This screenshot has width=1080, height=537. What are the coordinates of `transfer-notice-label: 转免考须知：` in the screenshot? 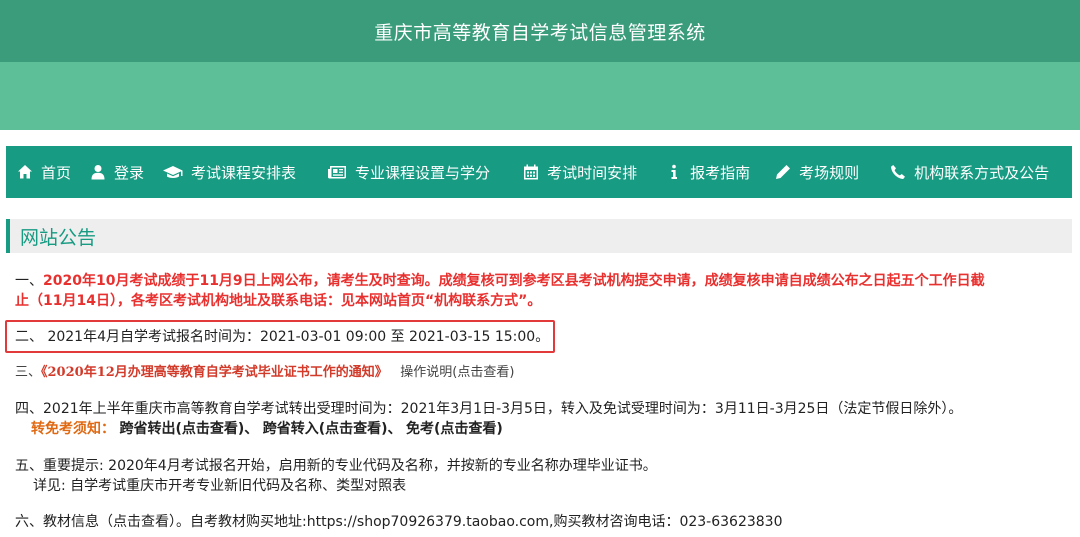 It's located at (73, 429).